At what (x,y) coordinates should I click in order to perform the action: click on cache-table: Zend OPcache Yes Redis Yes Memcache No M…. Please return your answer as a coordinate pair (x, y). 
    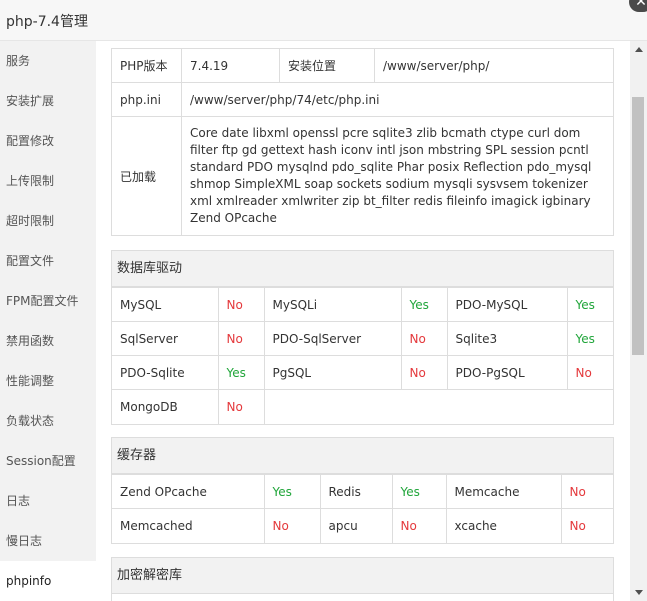
    Looking at the image, I should click on (362, 508).